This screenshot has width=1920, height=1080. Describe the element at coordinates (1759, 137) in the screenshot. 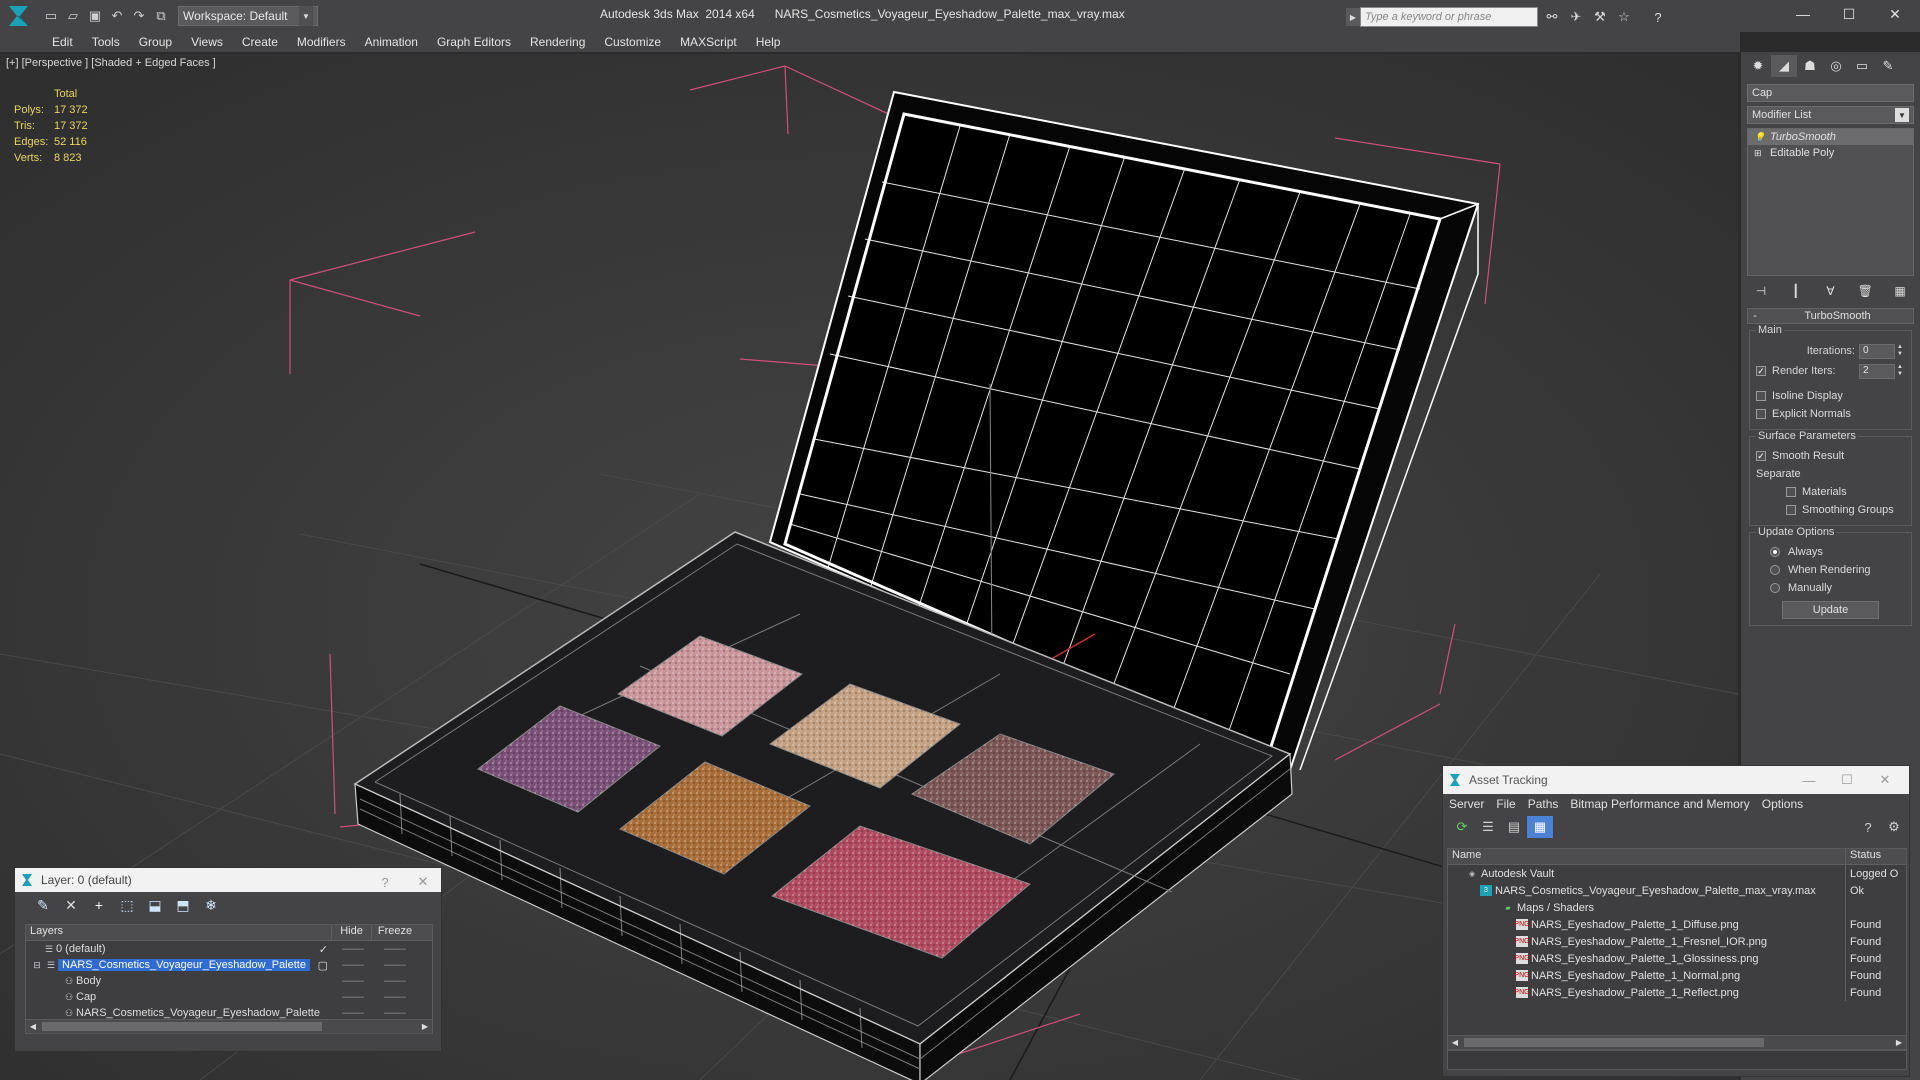

I see `lightbulb-icon: 💡` at that location.